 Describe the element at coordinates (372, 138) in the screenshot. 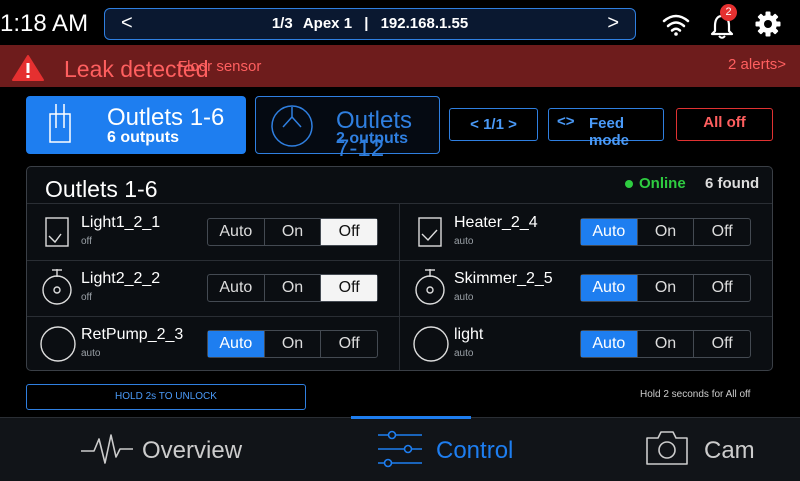

I see `group-subtitle: 2 outputs` at that location.